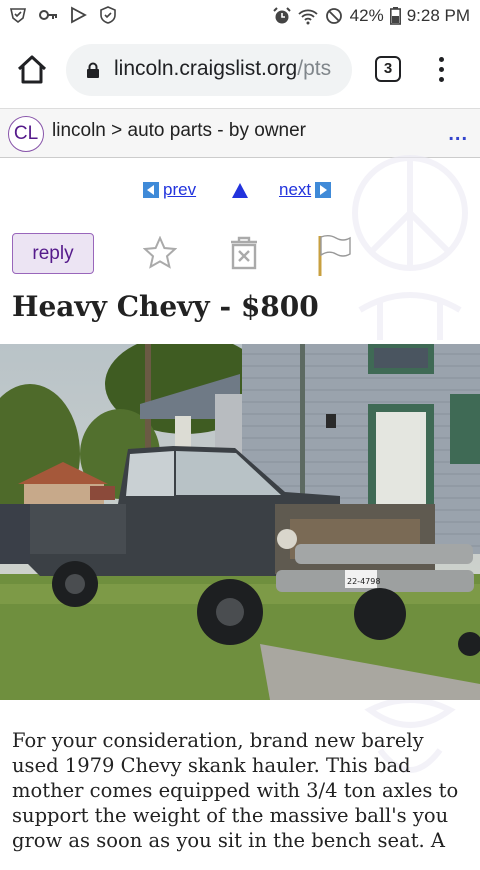  I want to click on shield-icon, so click(108, 15).